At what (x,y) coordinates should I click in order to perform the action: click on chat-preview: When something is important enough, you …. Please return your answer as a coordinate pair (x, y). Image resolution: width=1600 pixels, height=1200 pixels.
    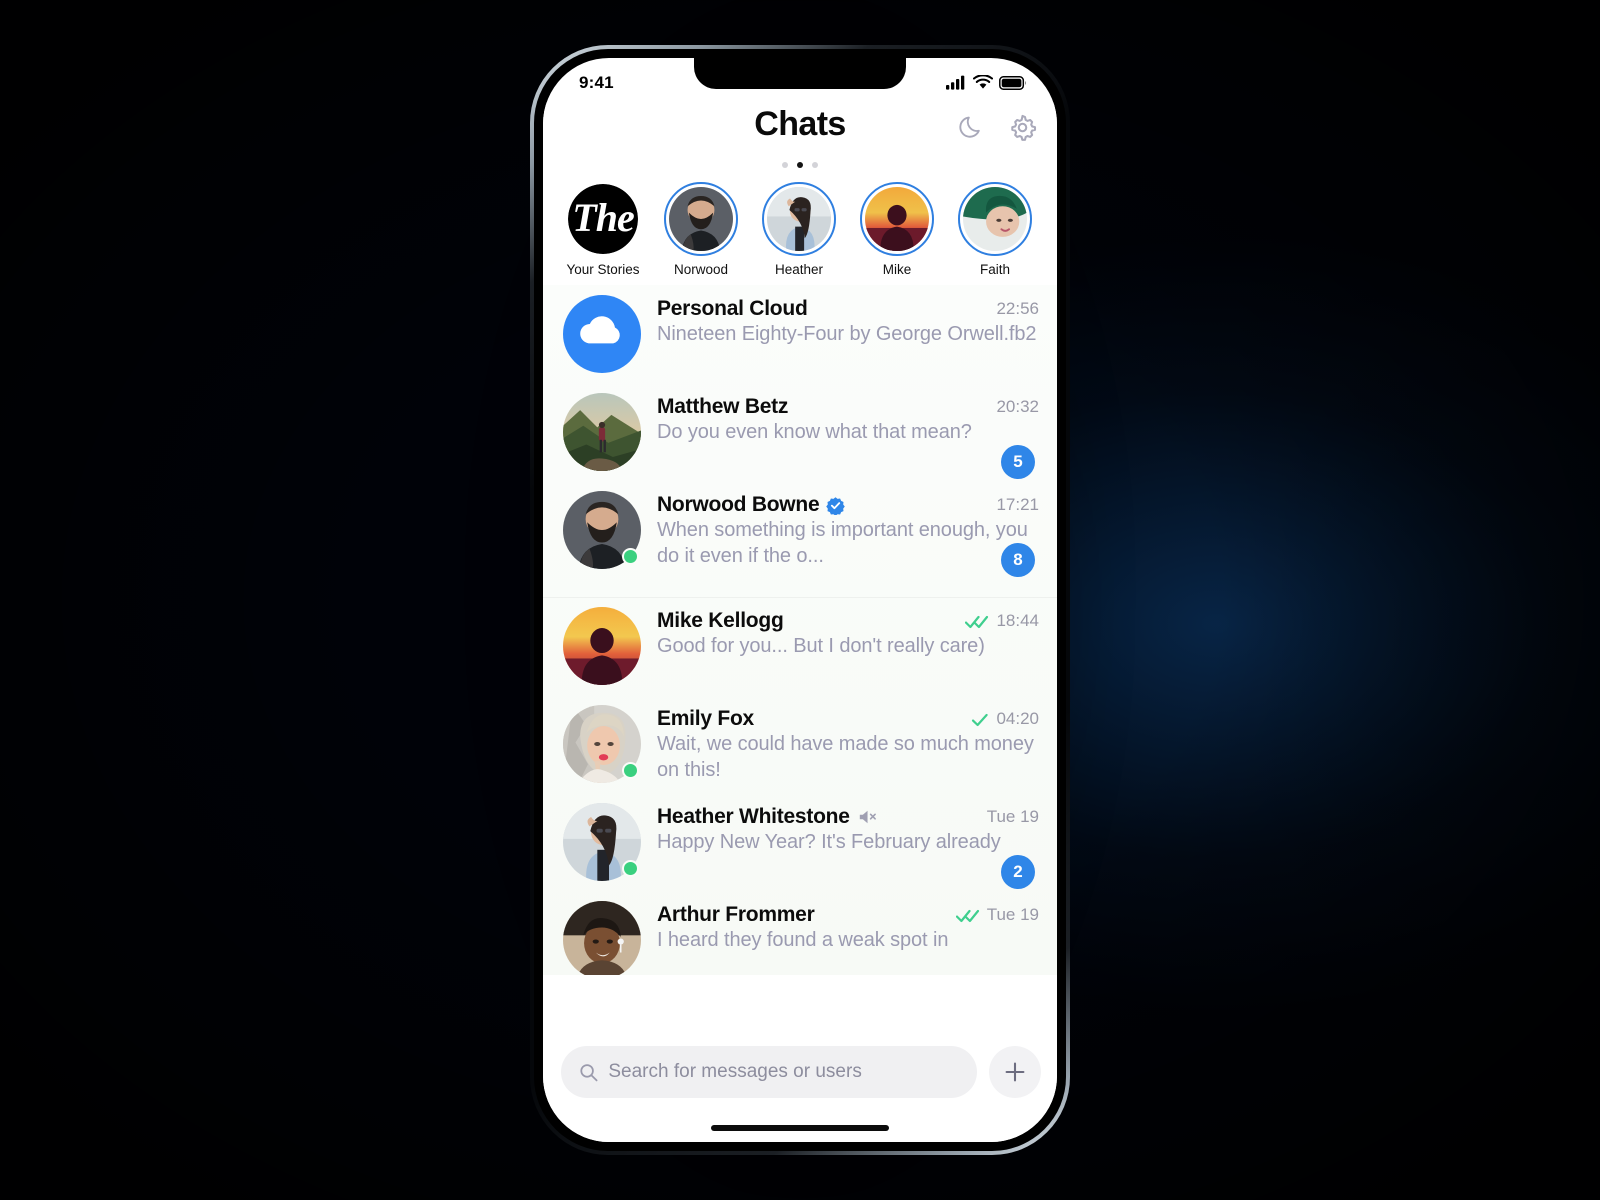
    Looking at the image, I should click on (842, 543).